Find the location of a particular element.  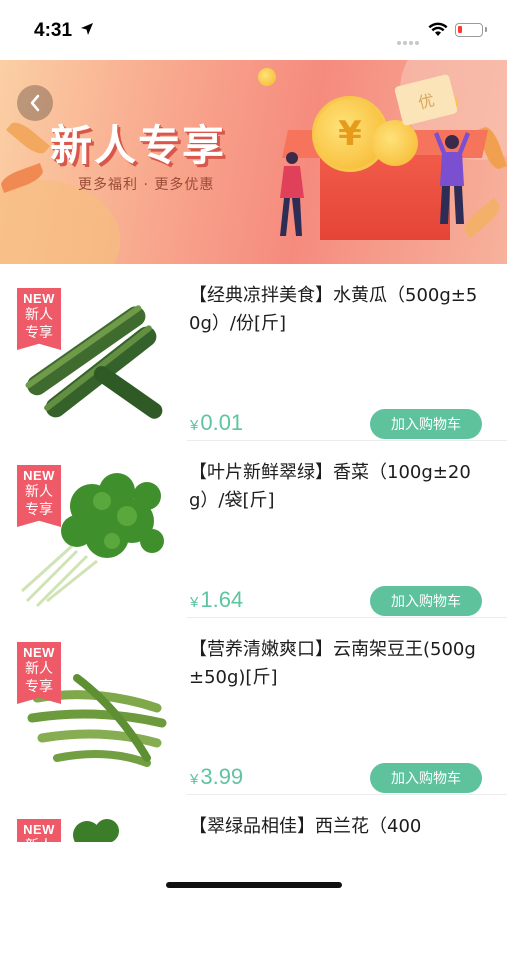

coupon-text: 优 is located at coordinates (426, 101).